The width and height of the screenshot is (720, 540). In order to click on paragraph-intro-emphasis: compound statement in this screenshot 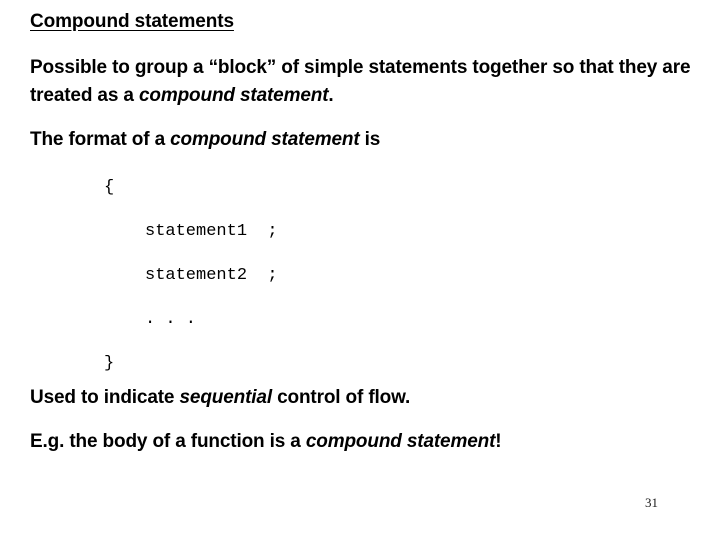, I will do `click(233, 95)`.